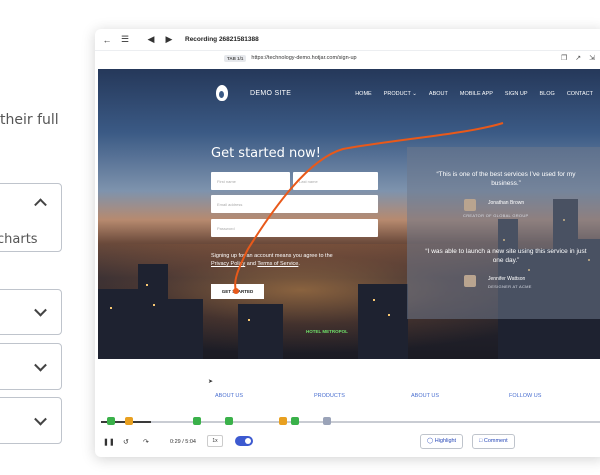 The width and height of the screenshot is (600, 475). Describe the element at coordinates (211, 382) in the screenshot. I see `cursor-icon: ➤` at that location.